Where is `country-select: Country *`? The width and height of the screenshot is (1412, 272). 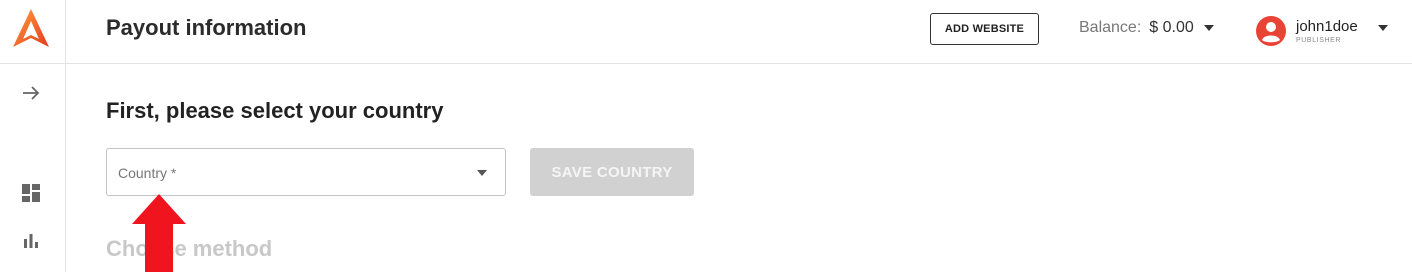 country-select: Country * is located at coordinates (306, 172).